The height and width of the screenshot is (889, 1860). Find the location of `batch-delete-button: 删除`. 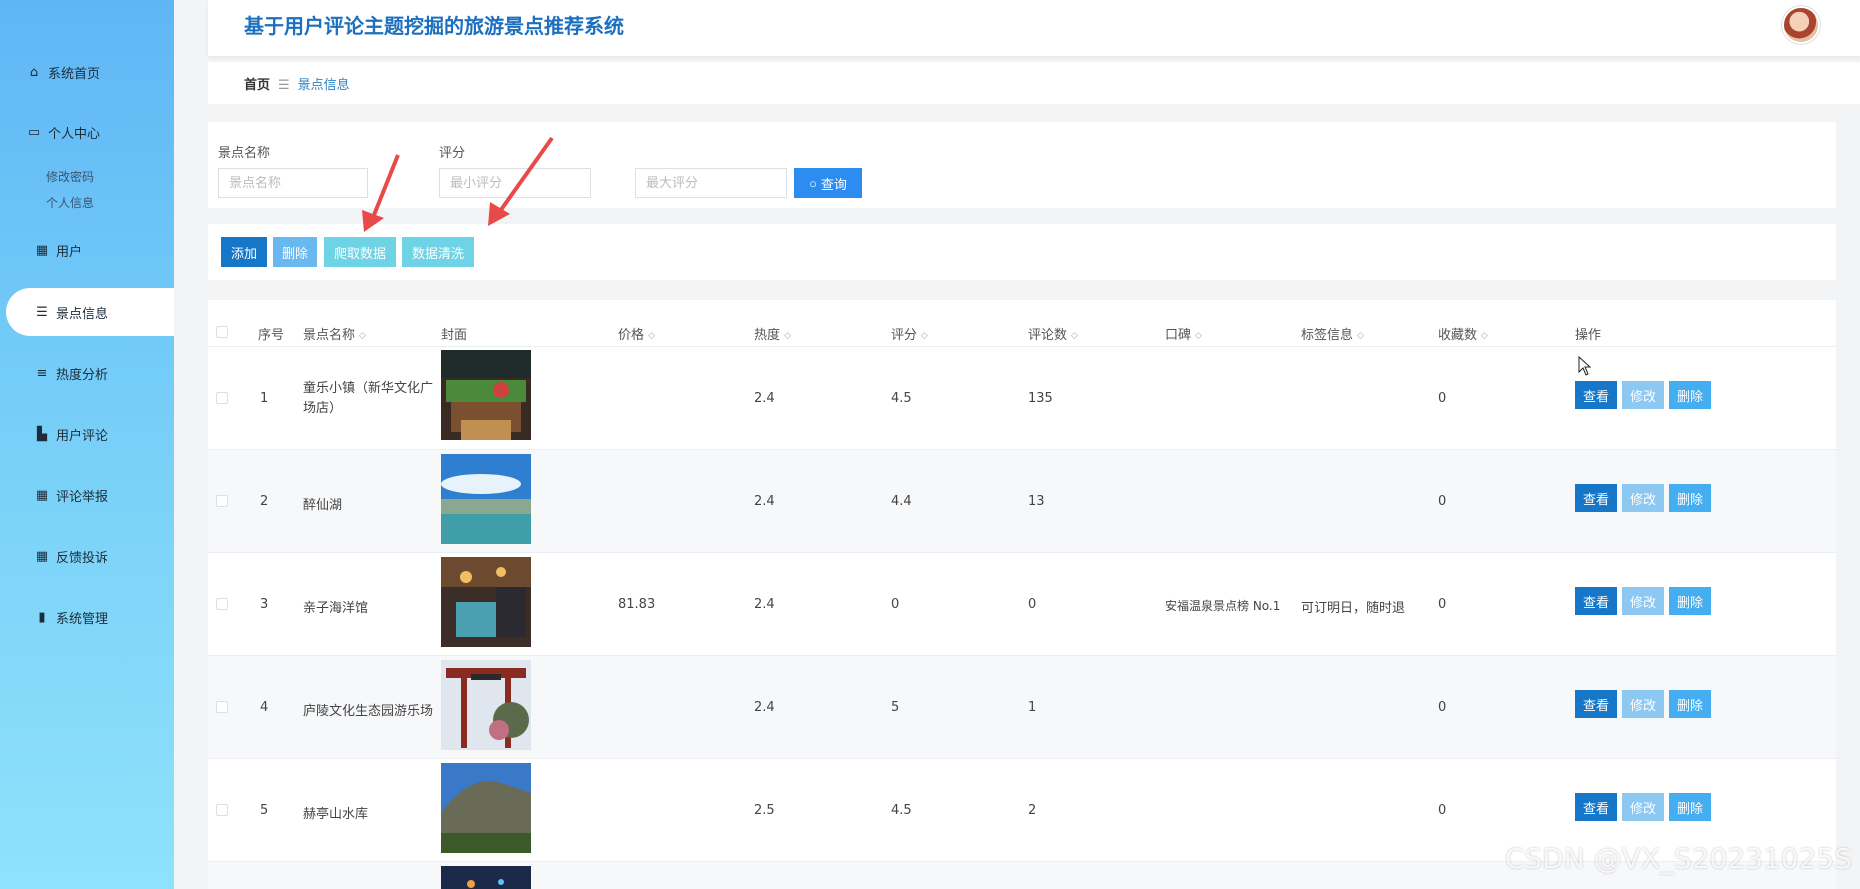

batch-delete-button: 删除 is located at coordinates (295, 252).